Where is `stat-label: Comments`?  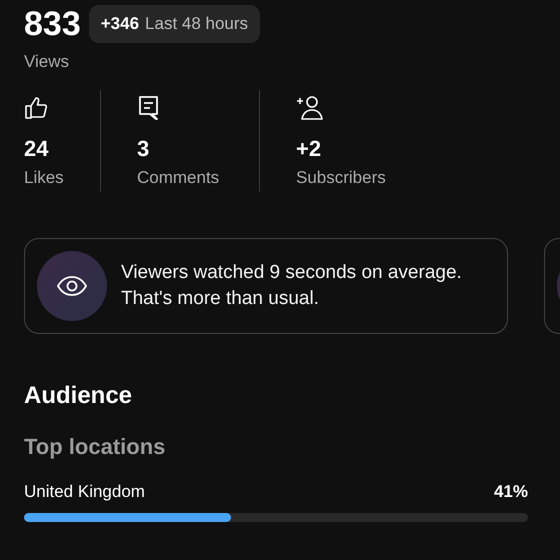 stat-label: Comments is located at coordinates (178, 178).